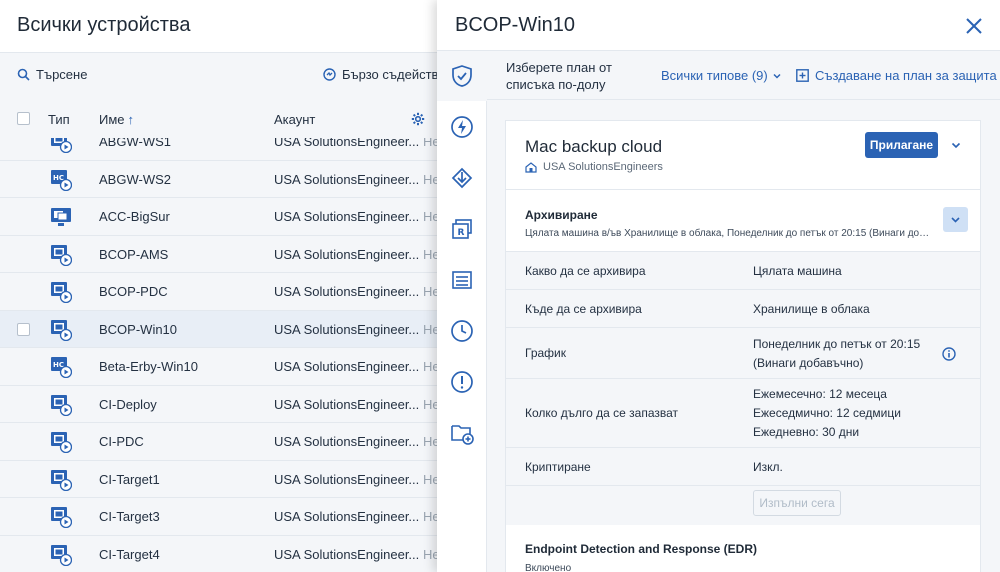 This screenshot has height=572, width=1000. I want to click on organization-icon, so click(531, 167).